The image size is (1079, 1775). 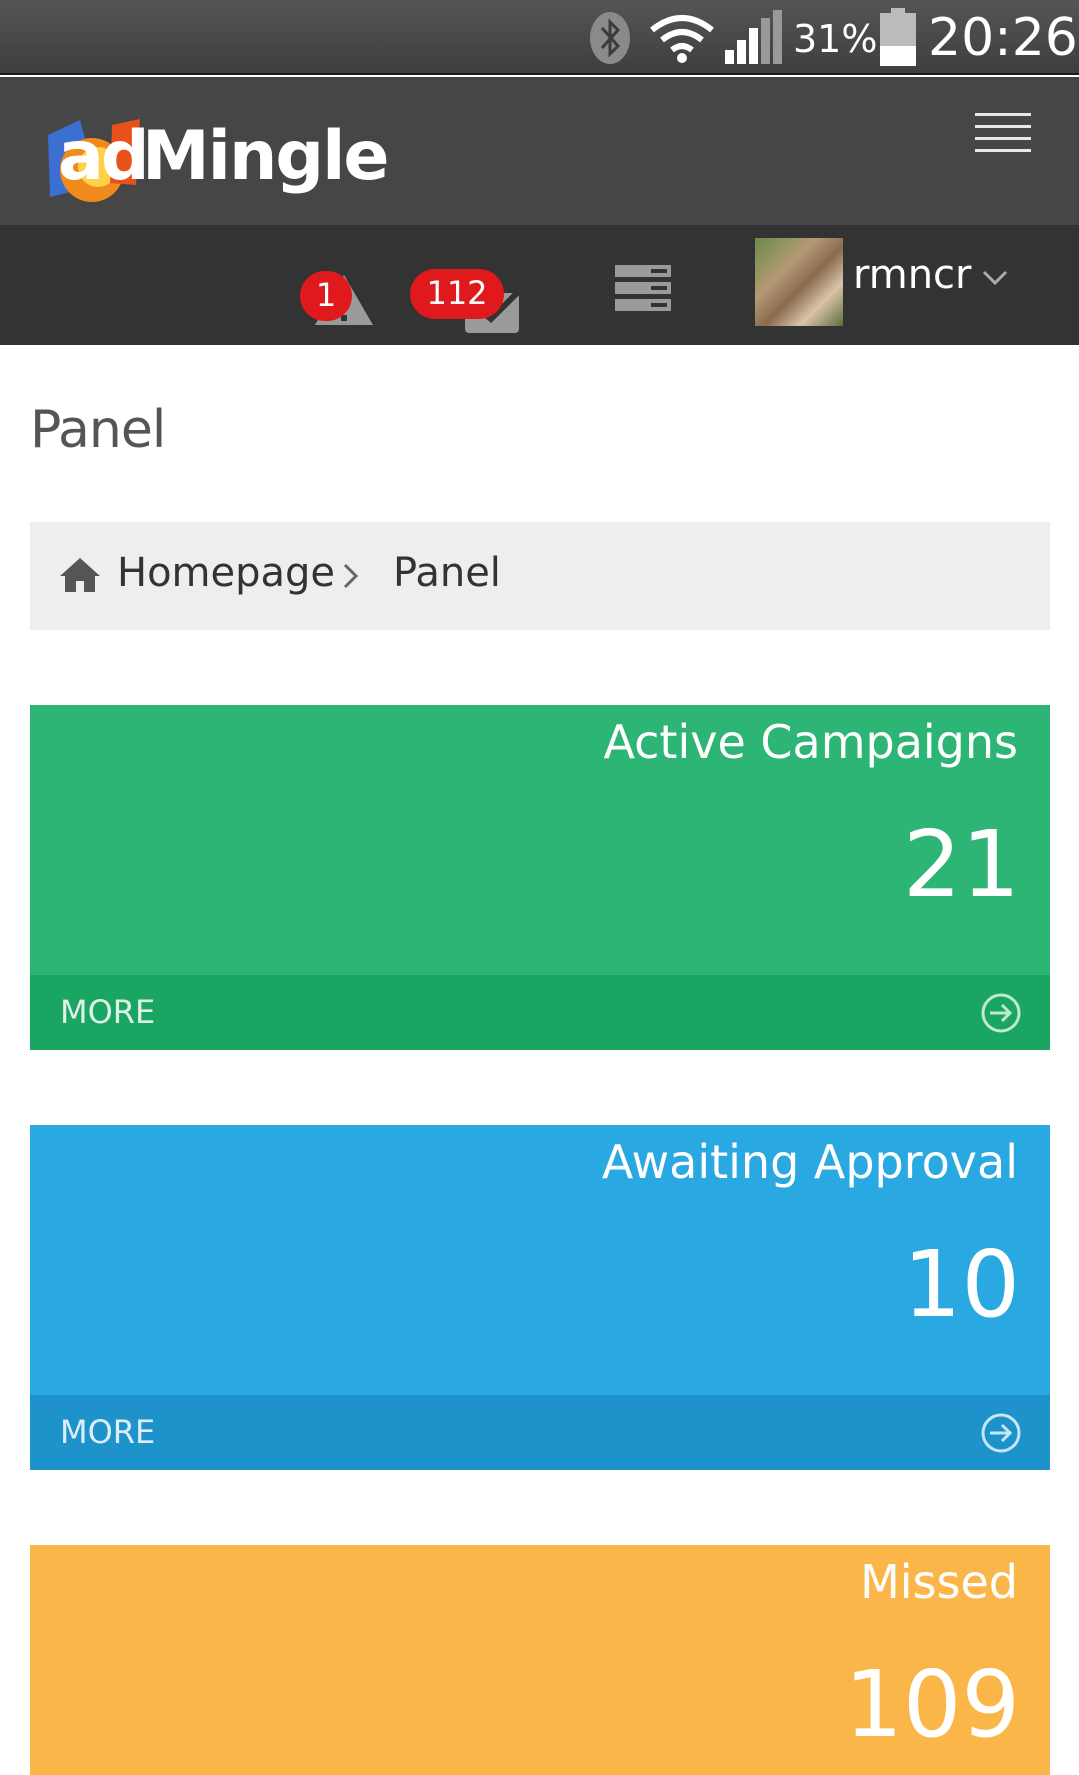 I want to click on alerts-button: 1, so click(x=345, y=293).